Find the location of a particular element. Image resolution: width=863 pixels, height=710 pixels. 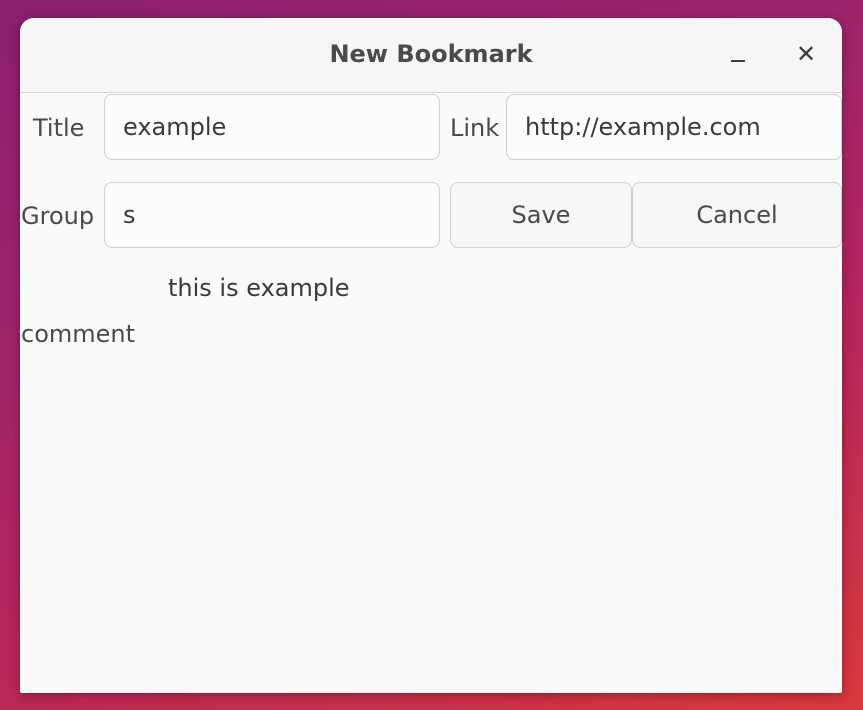

link-input is located at coordinates (674, 127).